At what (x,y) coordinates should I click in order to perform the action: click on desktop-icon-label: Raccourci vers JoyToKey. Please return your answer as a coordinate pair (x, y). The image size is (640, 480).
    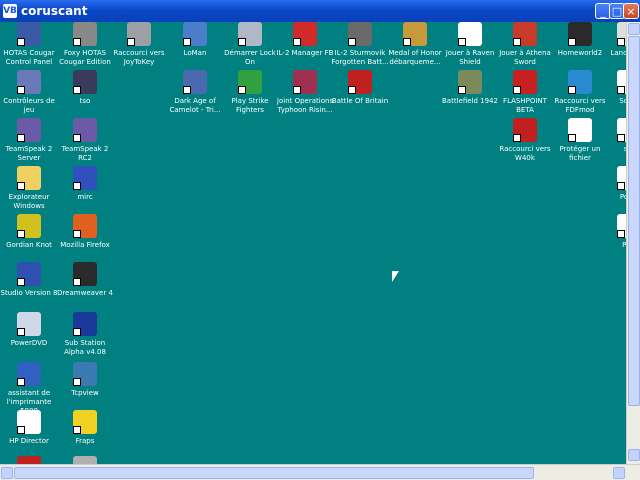
    Looking at the image, I should click on (139, 57).